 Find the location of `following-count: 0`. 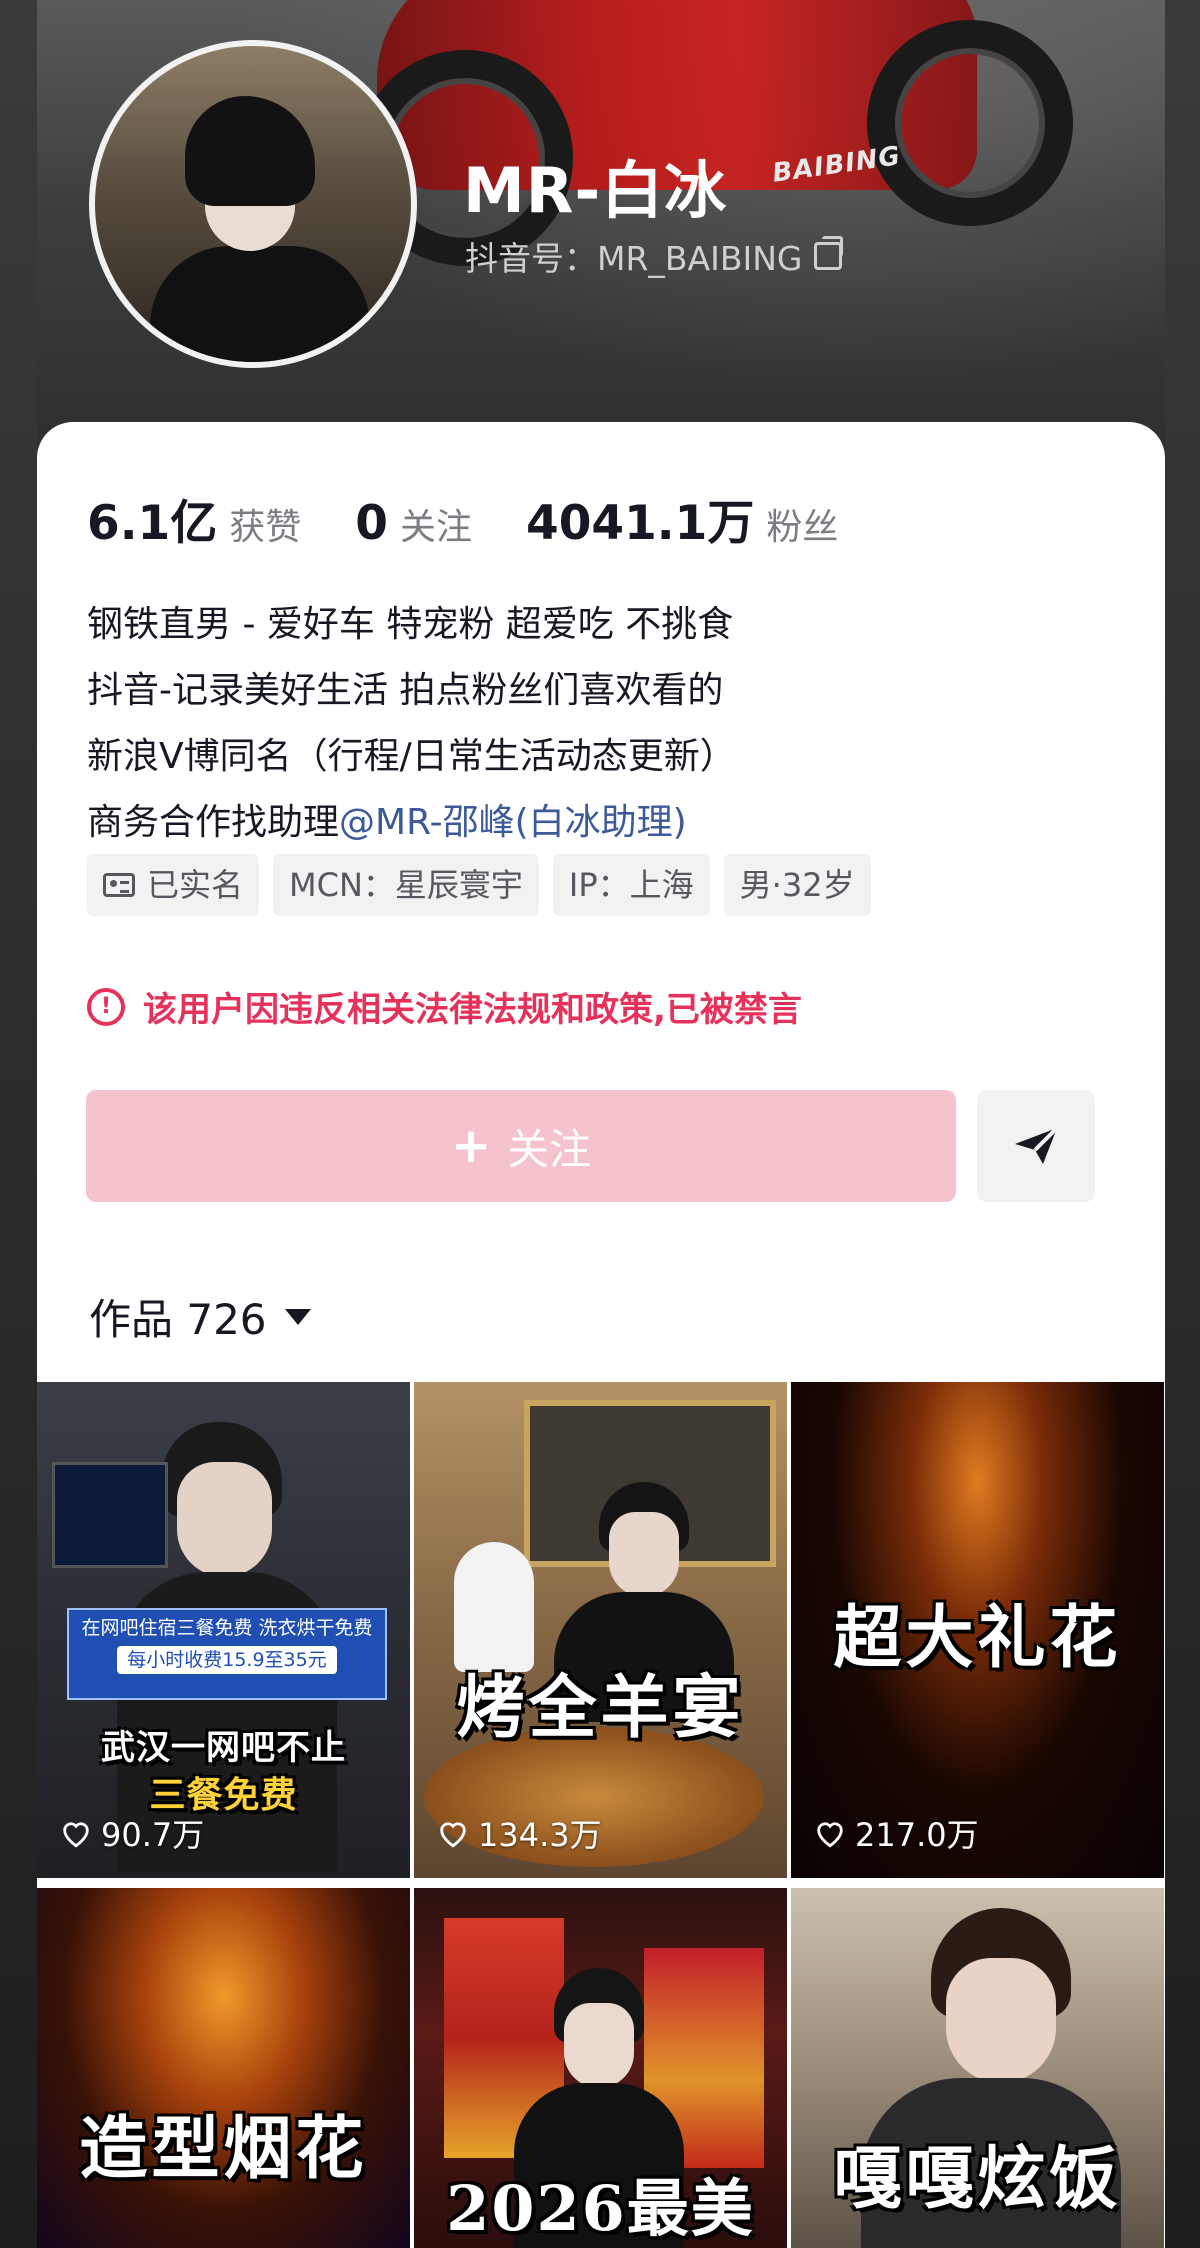

following-count: 0 is located at coordinates (371, 523).